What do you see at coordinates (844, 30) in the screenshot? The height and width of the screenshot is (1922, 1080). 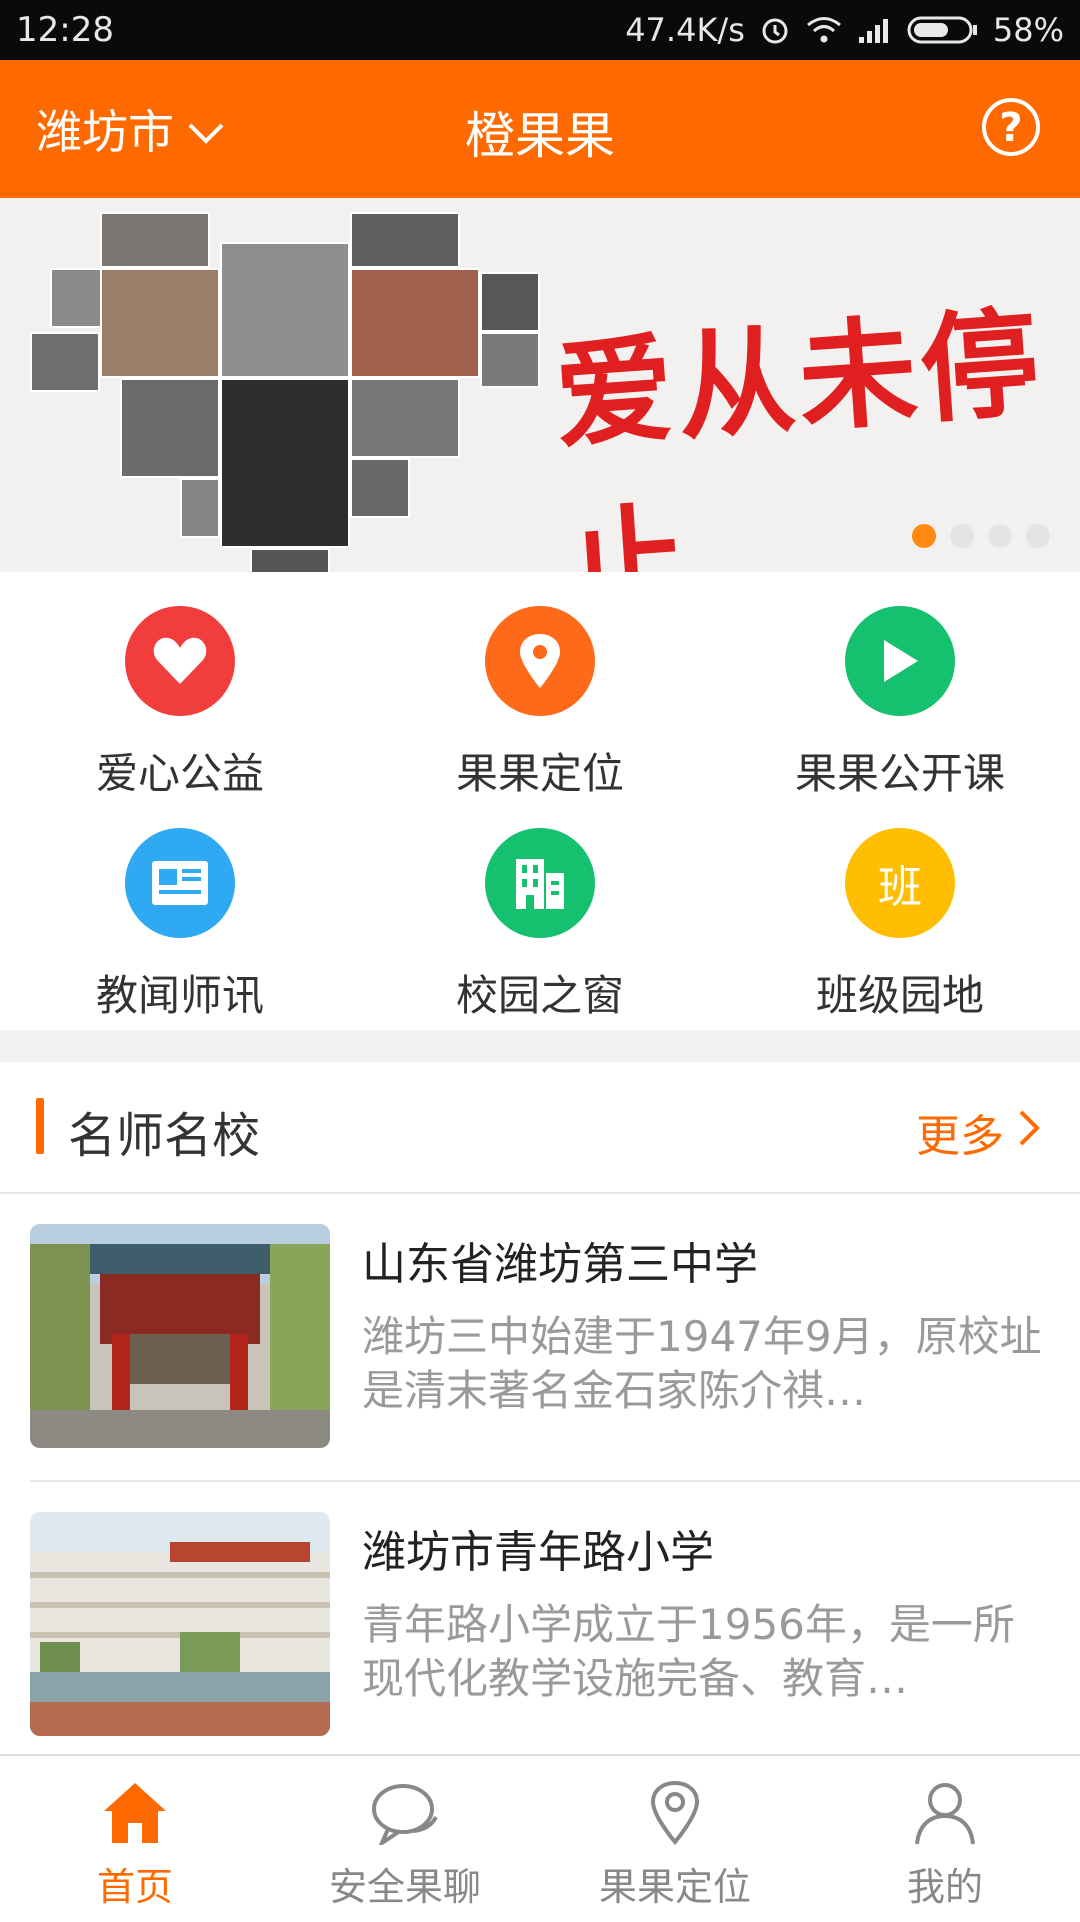 I see `status-right: 47.4K/s 58%` at bounding box center [844, 30].